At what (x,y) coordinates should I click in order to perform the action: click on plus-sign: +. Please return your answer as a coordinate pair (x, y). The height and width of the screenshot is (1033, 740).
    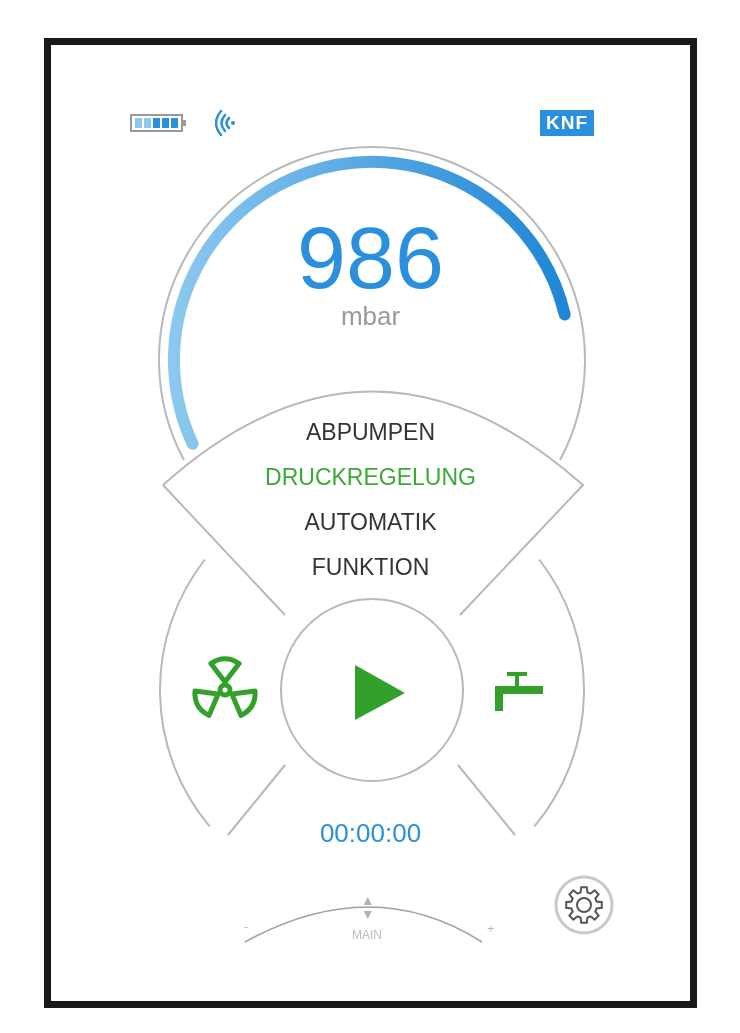
    Looking at the image, I should click on (491, 929).